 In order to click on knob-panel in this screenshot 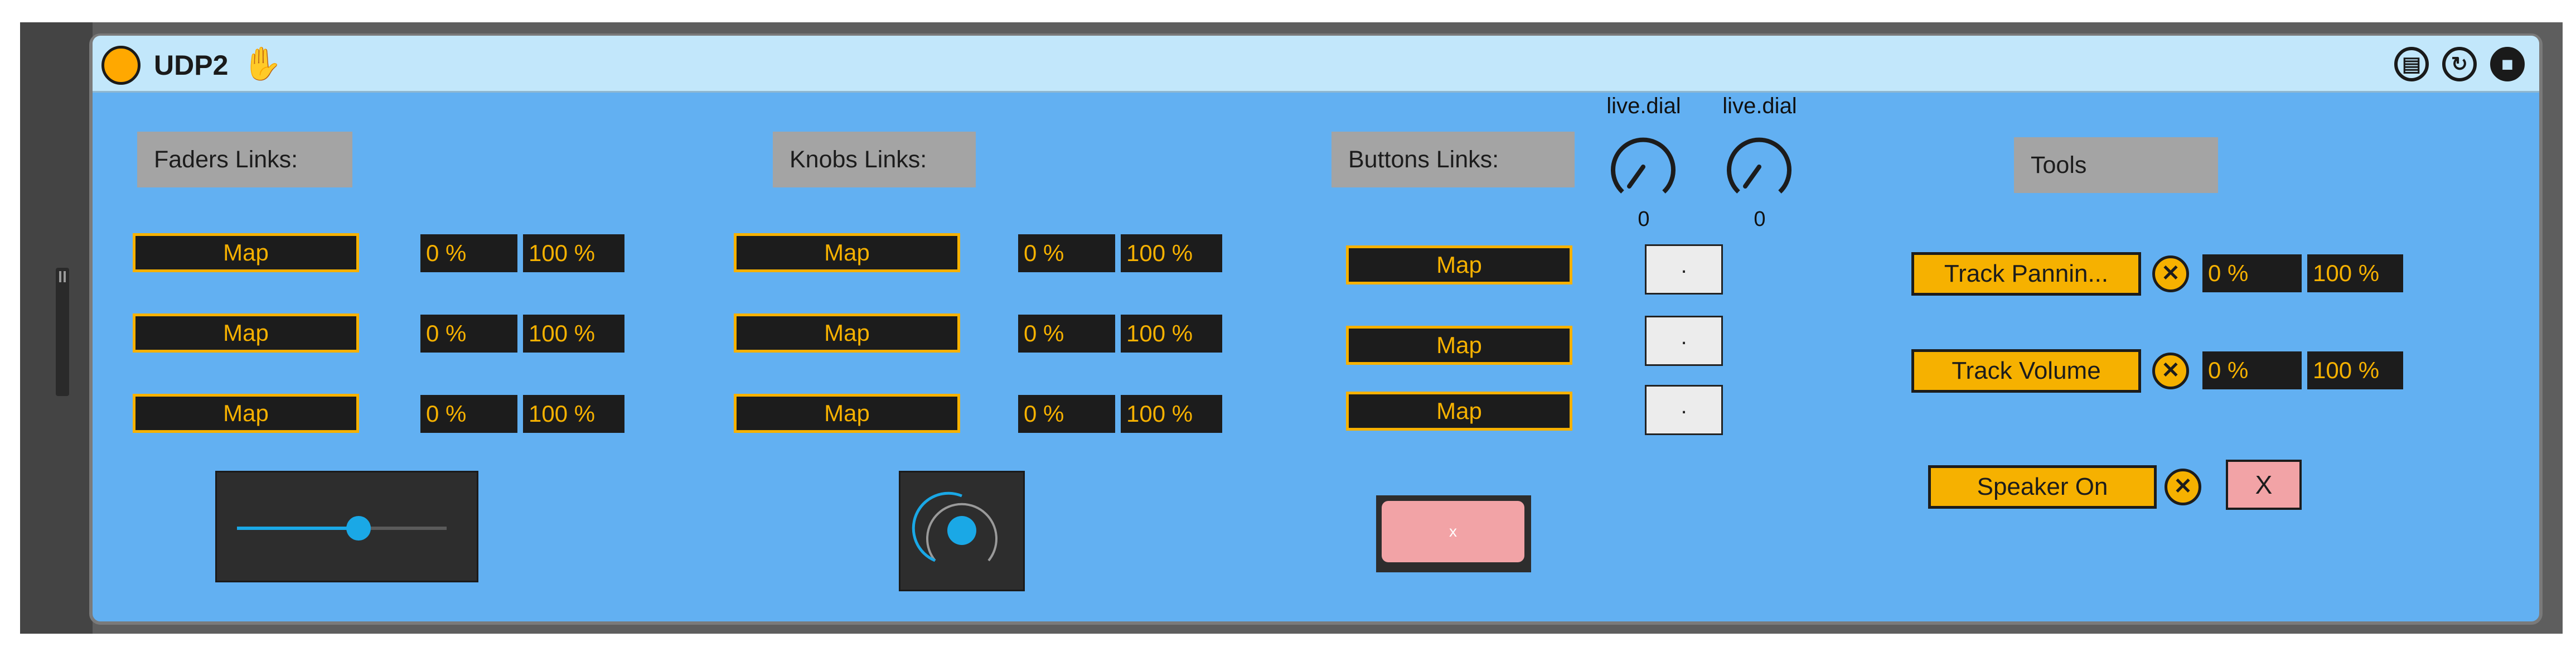, I will do `click(962, 531)`.